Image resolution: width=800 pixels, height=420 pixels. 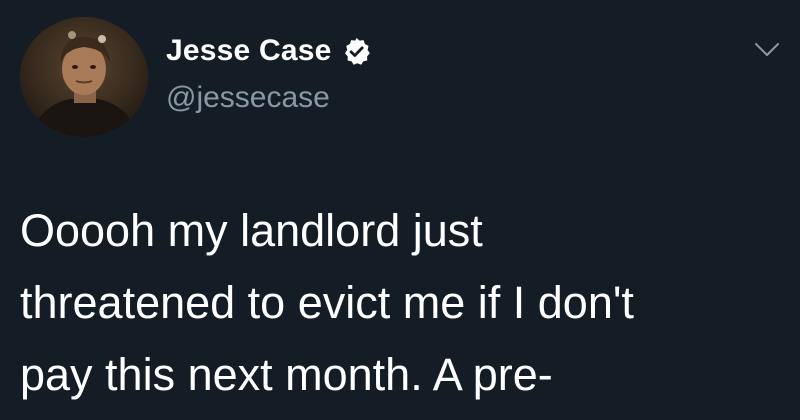 I want to click on author-handle: @jessecase, so click(x=248, y=98).